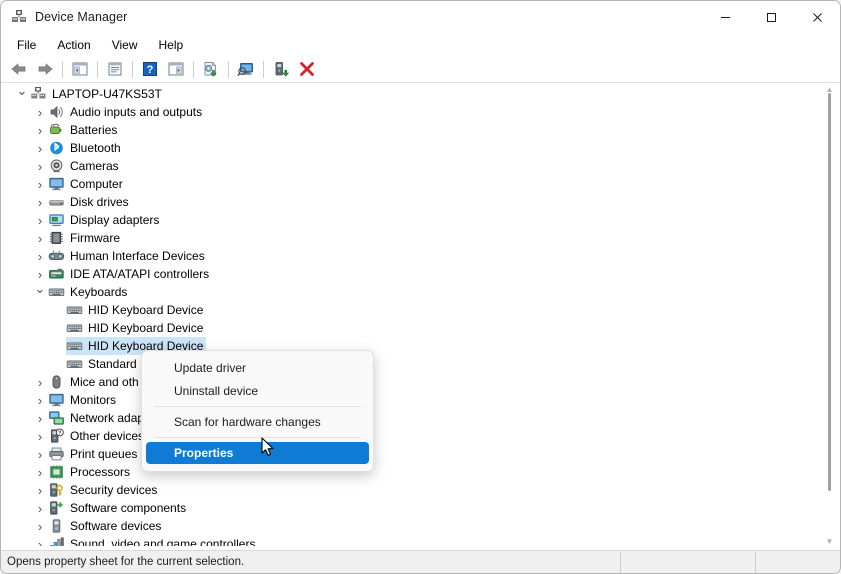 The height and width of the screenshot is (574, 841). Describe the element at coordinates (81, 17) in the screenshot. I see `window-title: Device Manager` at that location.